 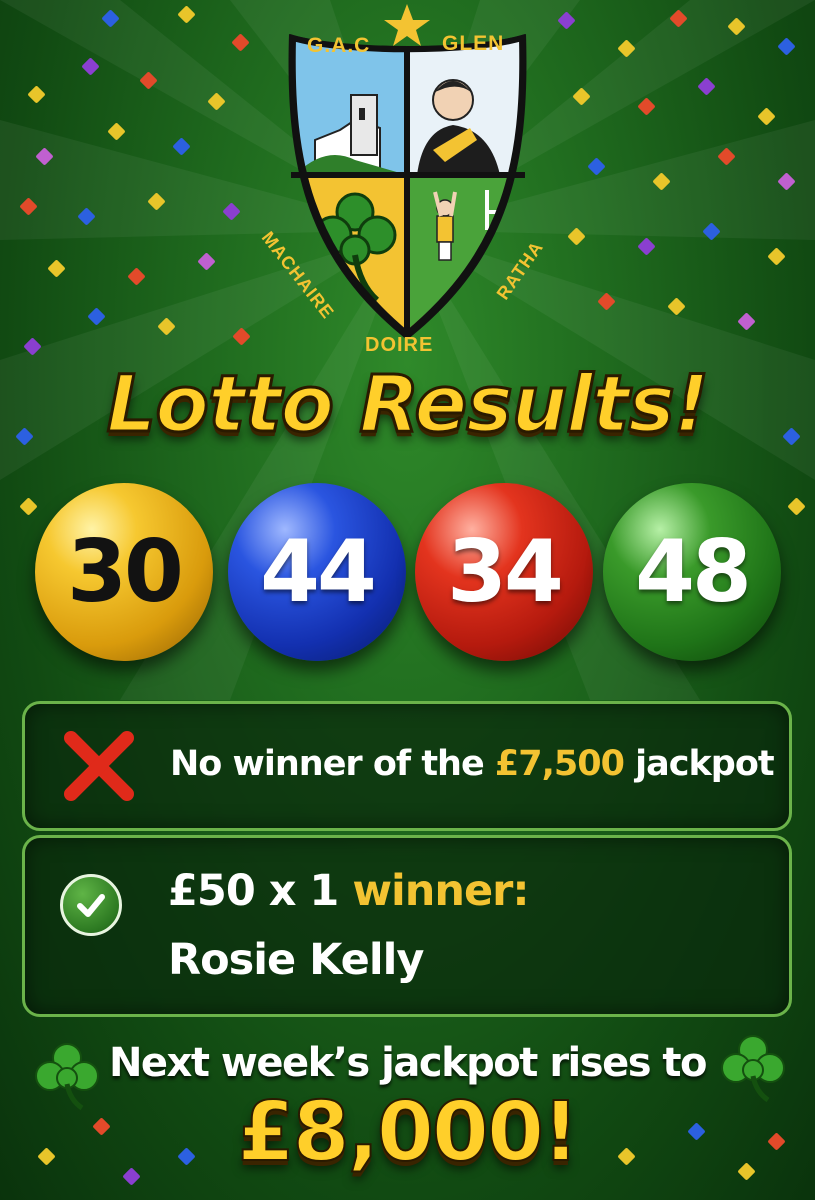 What do you see at coordinates (407, 25) in the screenshot?
I see `star-icon` at bounding box center [407, 25].